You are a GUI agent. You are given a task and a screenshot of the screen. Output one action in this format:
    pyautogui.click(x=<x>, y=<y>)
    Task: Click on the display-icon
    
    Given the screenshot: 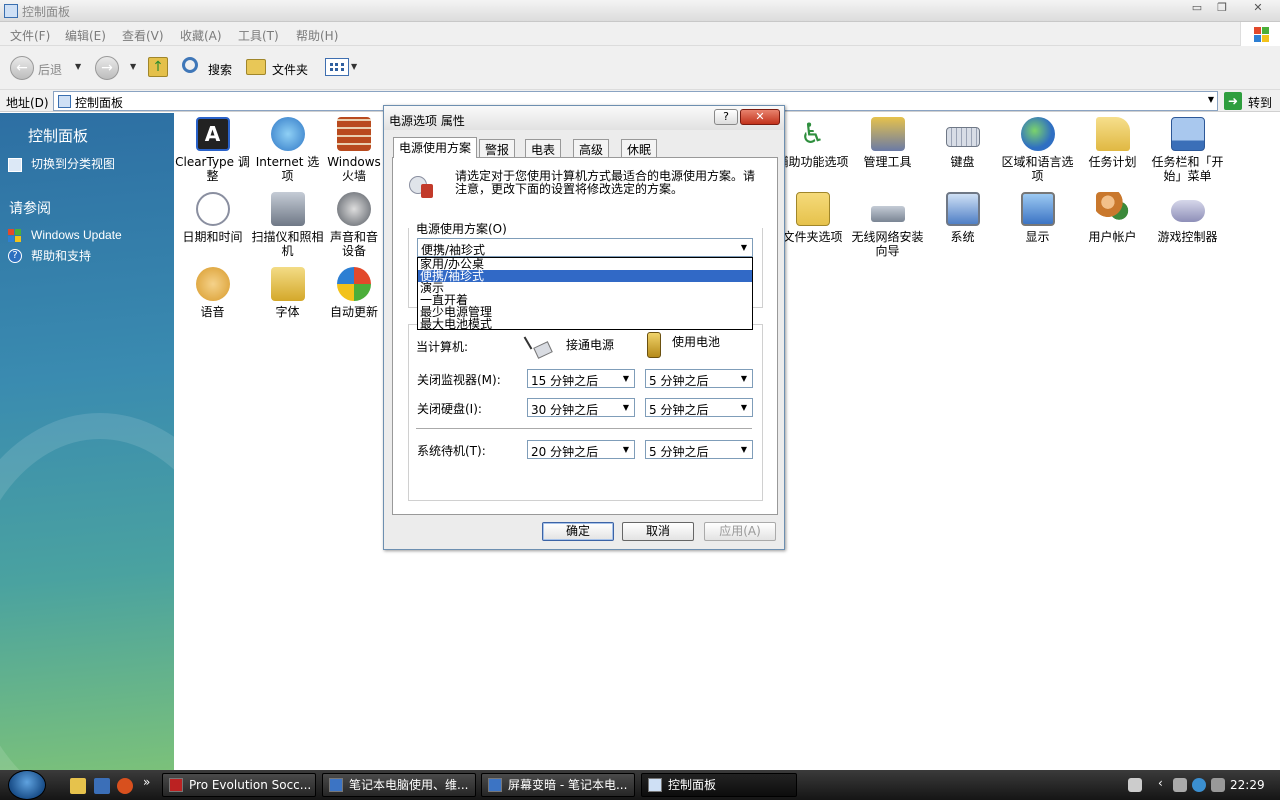 What is the action you would take?
    pyautogui.click(x=1037, y=209)
    